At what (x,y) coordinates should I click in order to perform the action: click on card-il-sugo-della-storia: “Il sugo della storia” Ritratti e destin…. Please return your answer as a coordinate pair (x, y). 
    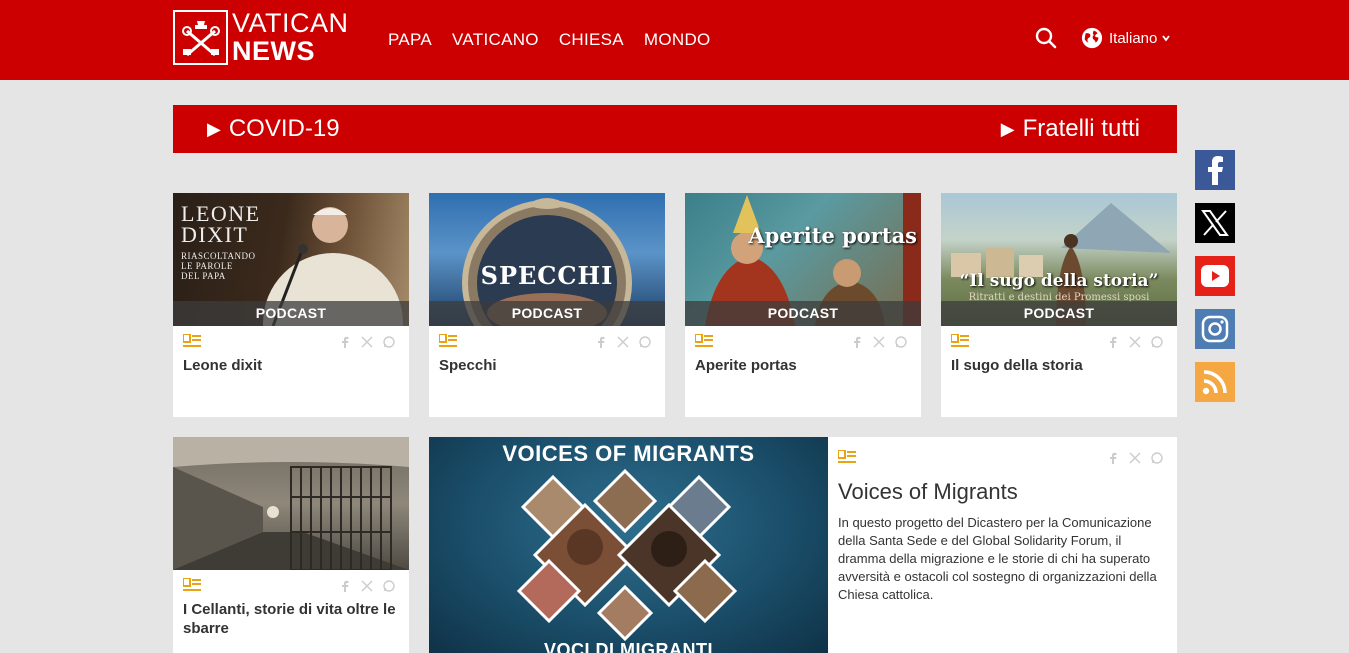
    Looking at the image, I should click on (1059, 305).